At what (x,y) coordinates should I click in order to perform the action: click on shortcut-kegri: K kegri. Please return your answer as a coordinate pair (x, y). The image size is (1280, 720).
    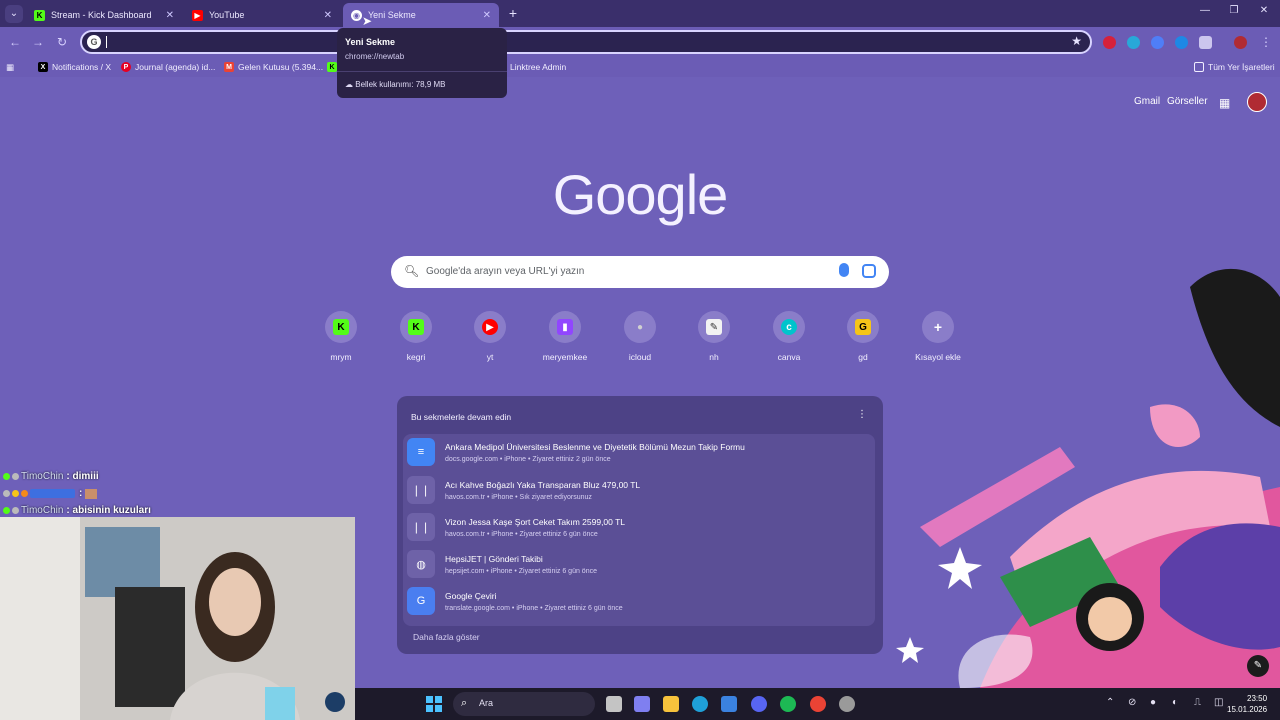
    Looking at the image, I should click on (416, 336).